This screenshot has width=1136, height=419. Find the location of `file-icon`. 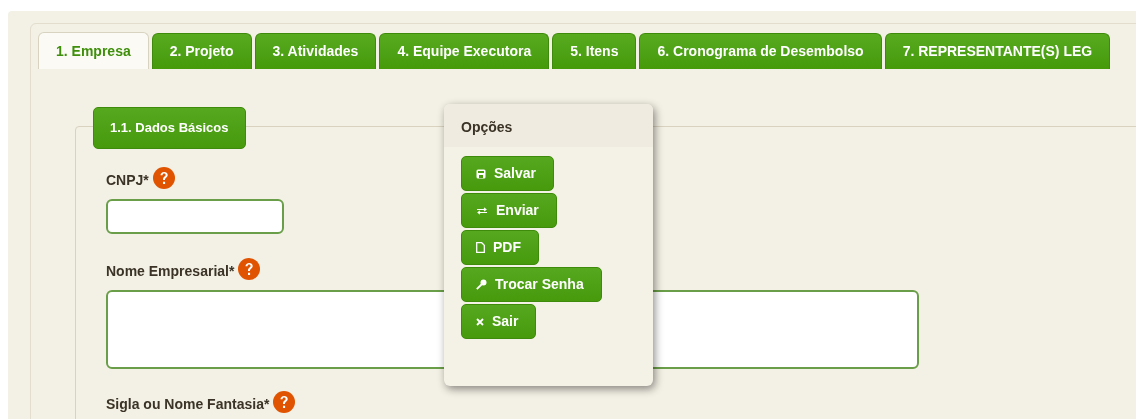

file-icon is located at coordinates (480, 247).